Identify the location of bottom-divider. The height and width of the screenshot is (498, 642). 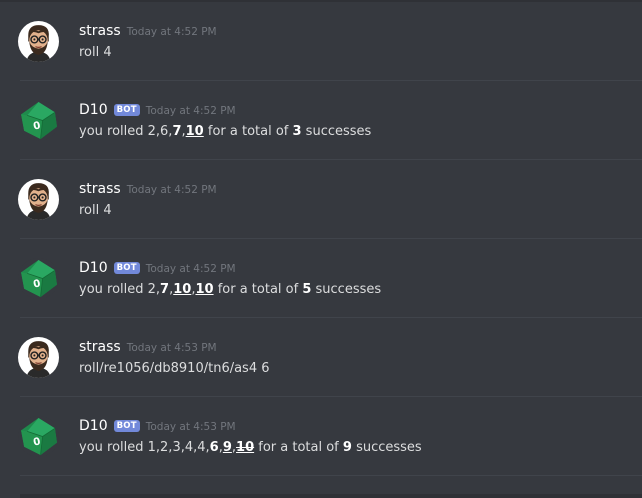
(331, 496).